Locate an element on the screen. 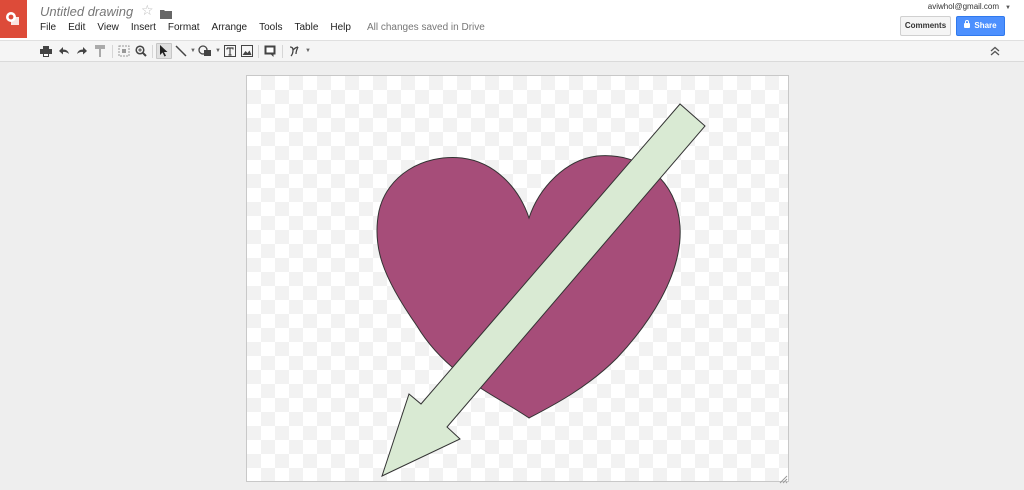  redo-icon is located at coordinates (82, 51).